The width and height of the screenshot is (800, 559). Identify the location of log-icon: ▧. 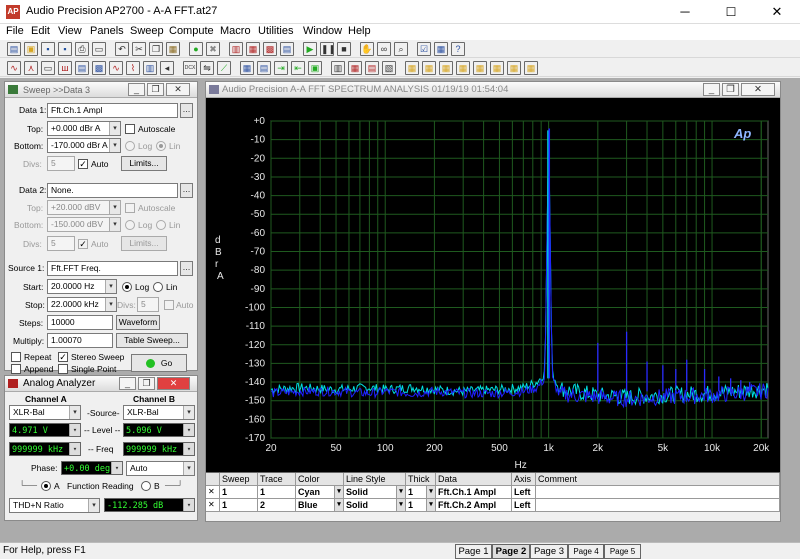
(389, 68).